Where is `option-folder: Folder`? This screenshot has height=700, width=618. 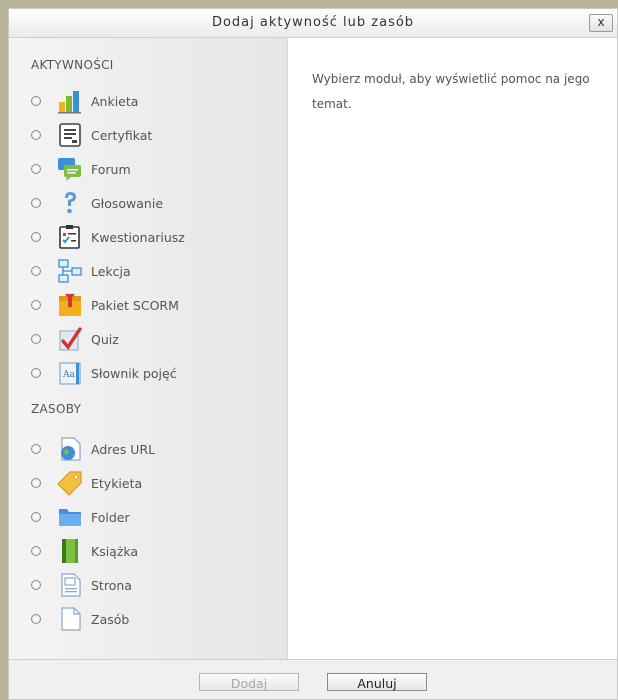 option-folder: Folder is located at coordinates (156, 517).